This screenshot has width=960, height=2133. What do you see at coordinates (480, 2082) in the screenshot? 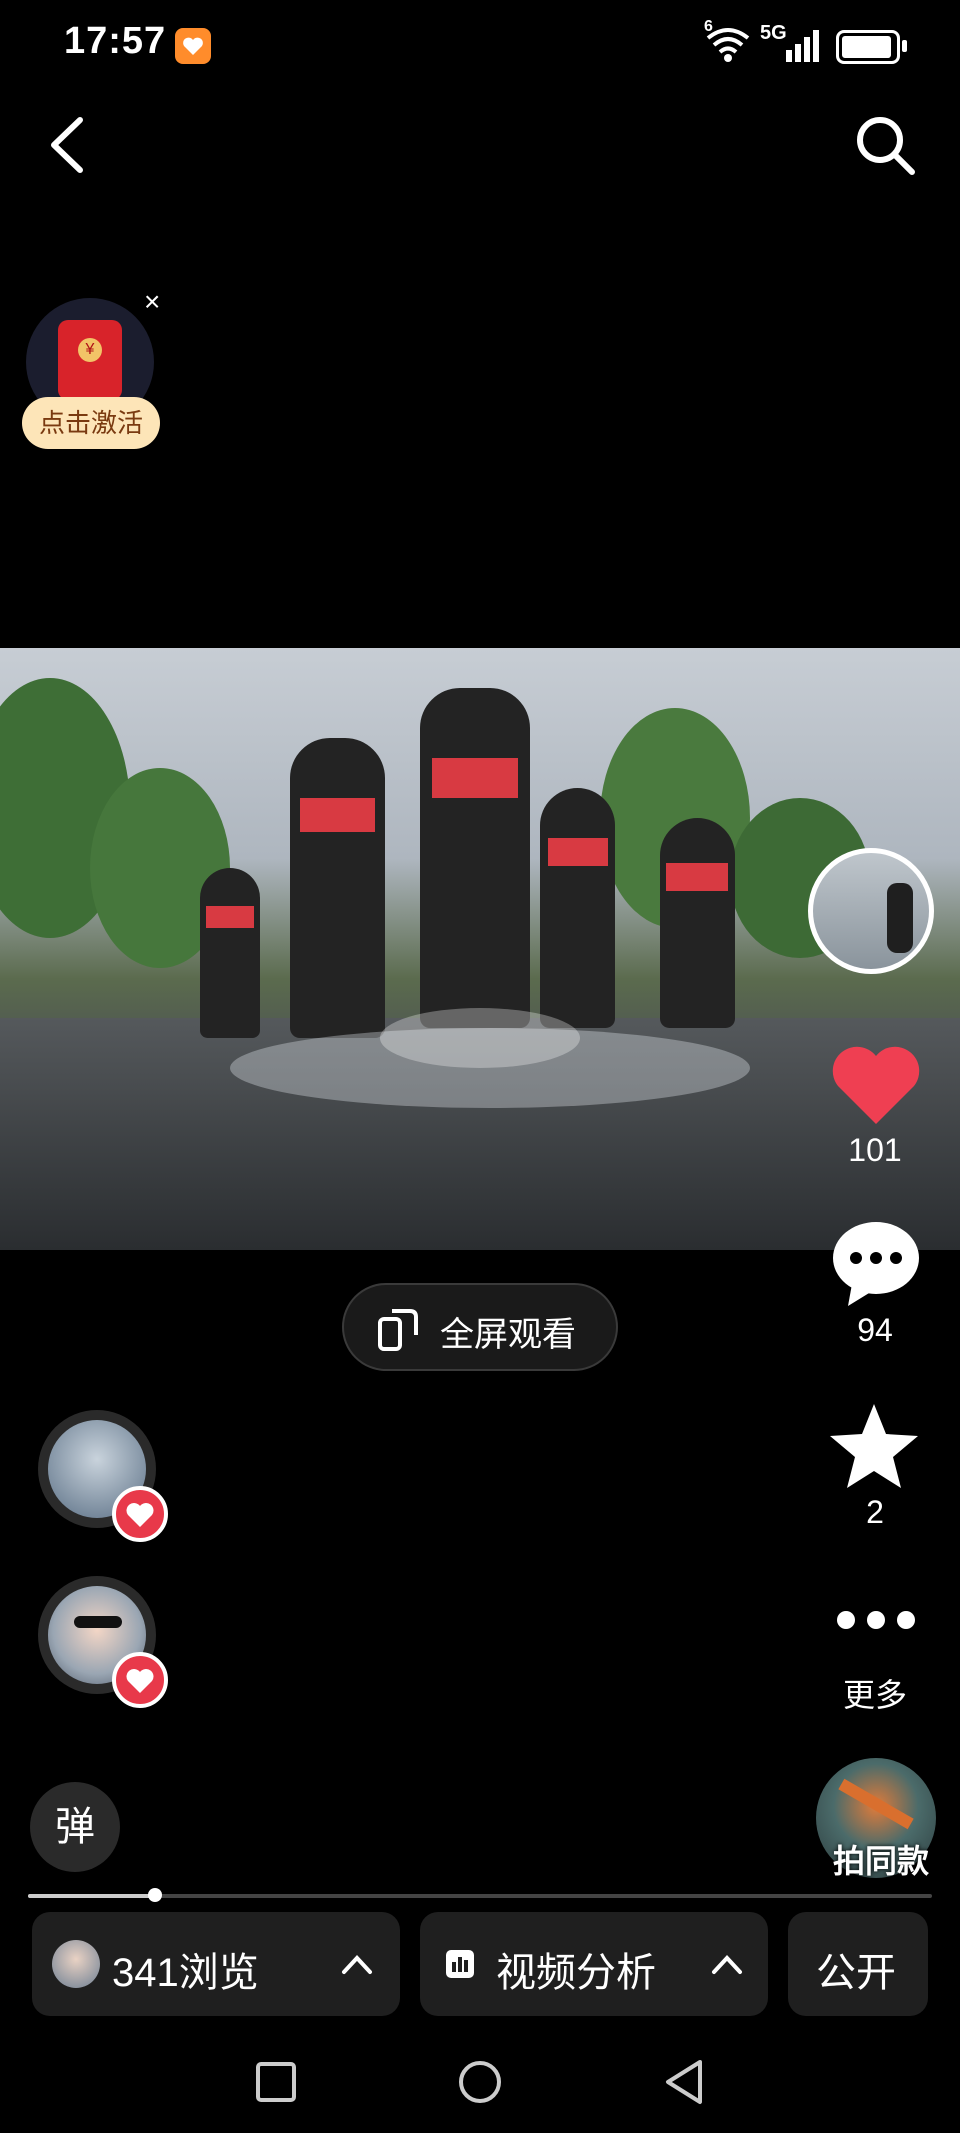
I see `home-circle-icon` at bounding box center [480, 2082].